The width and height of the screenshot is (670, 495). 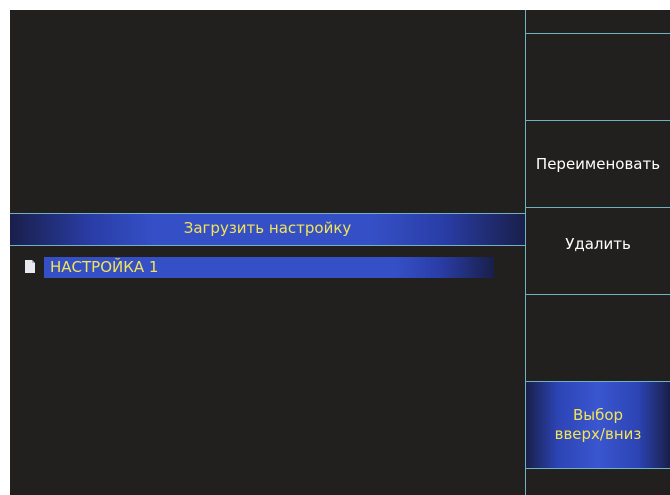 I want to click on select-up-down-button: Выбор вверх/вниз, so click(x=598, y=425).